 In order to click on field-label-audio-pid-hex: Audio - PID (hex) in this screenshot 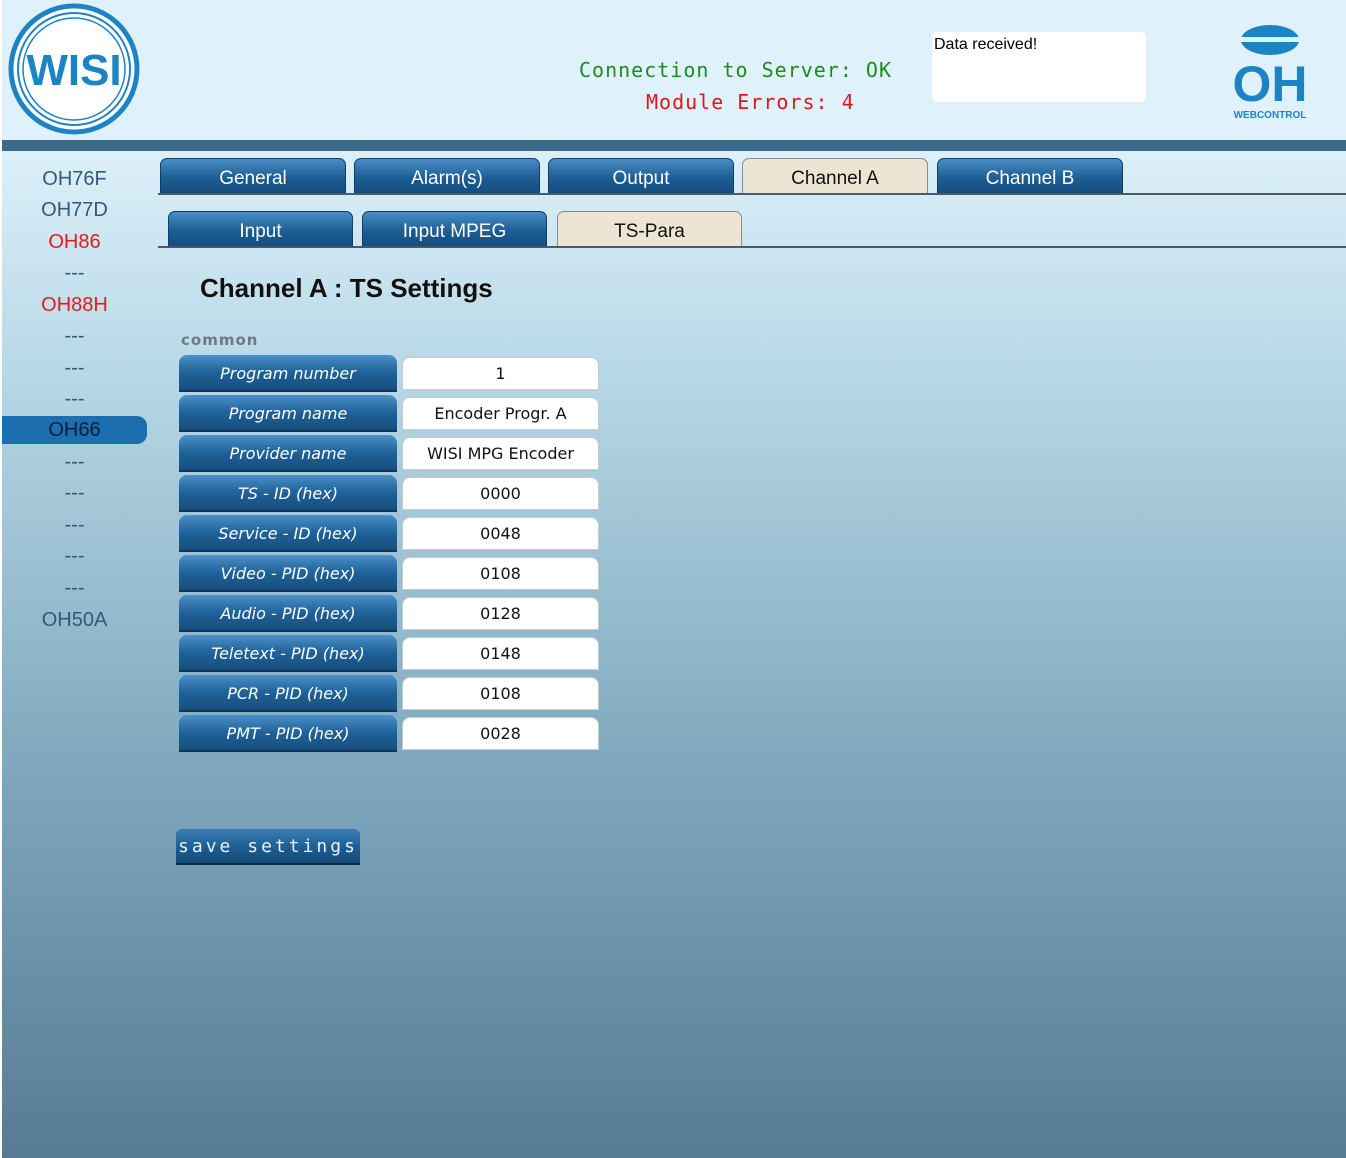, I will do `click(288, 613)`.